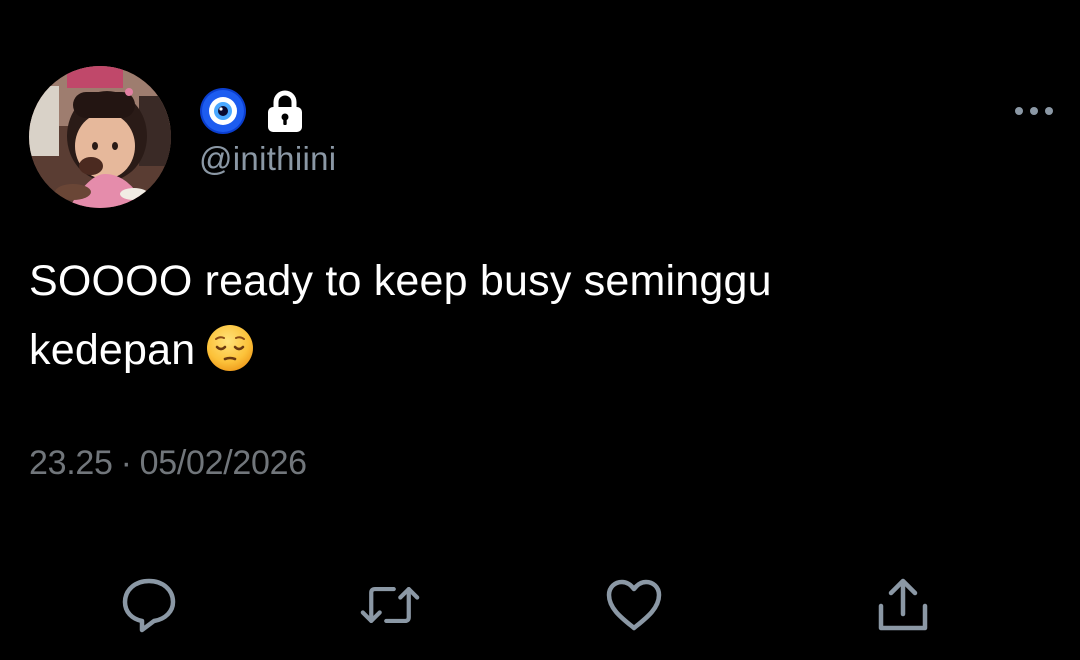  I want to click on share-button, so click(903, 605).